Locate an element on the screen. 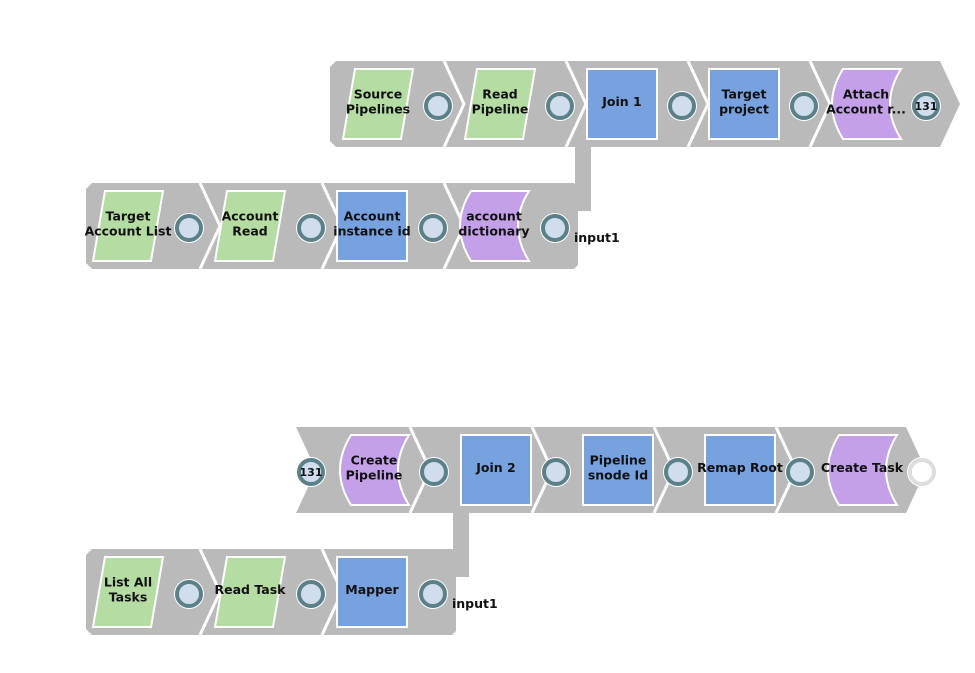  snap-label: Remap Root is located at coordinates (740, 467).